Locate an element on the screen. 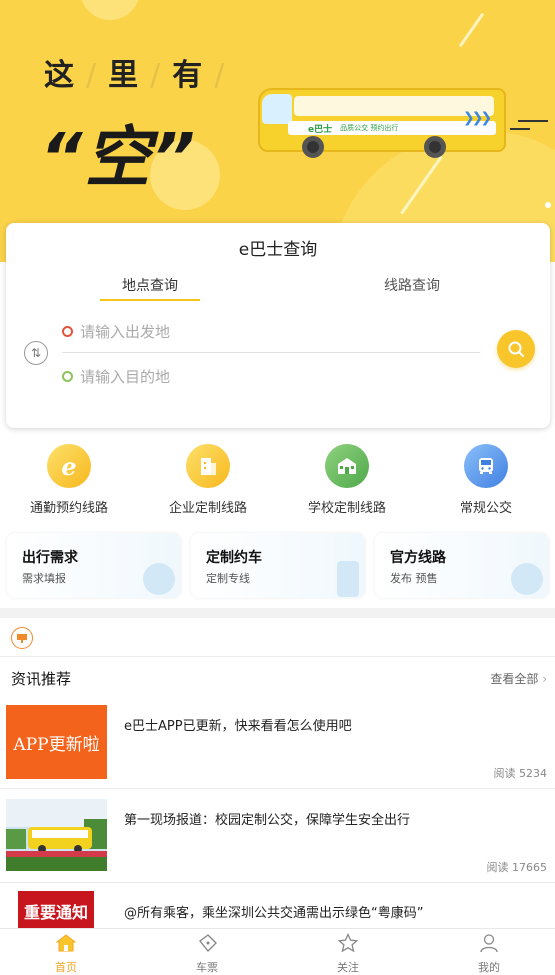  category-school-routes: 学校定制线路 is located at coordinates (347, 480).